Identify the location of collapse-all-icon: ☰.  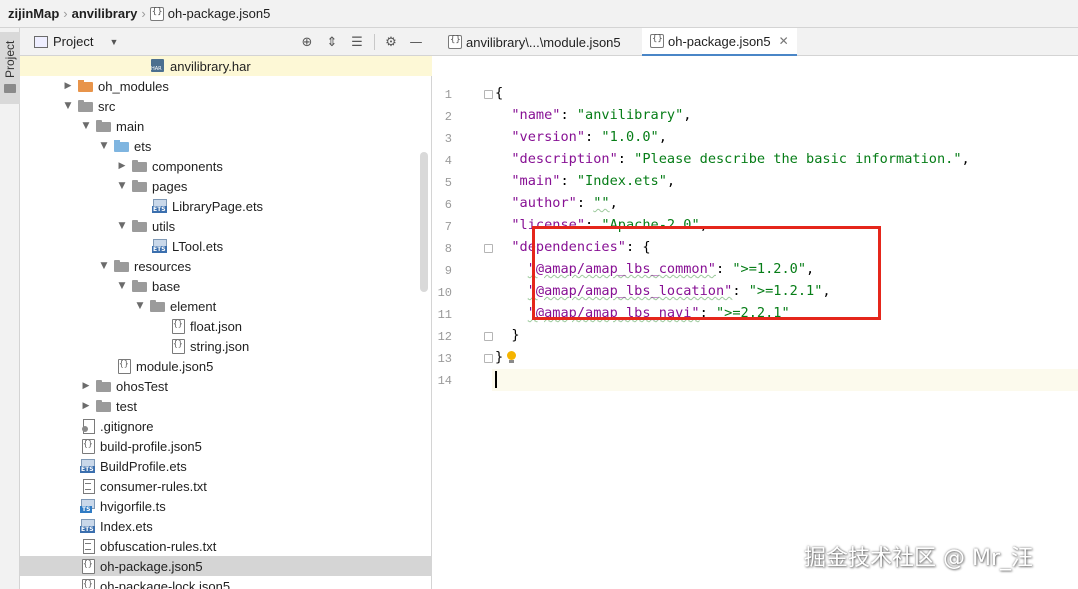
(357, 42).